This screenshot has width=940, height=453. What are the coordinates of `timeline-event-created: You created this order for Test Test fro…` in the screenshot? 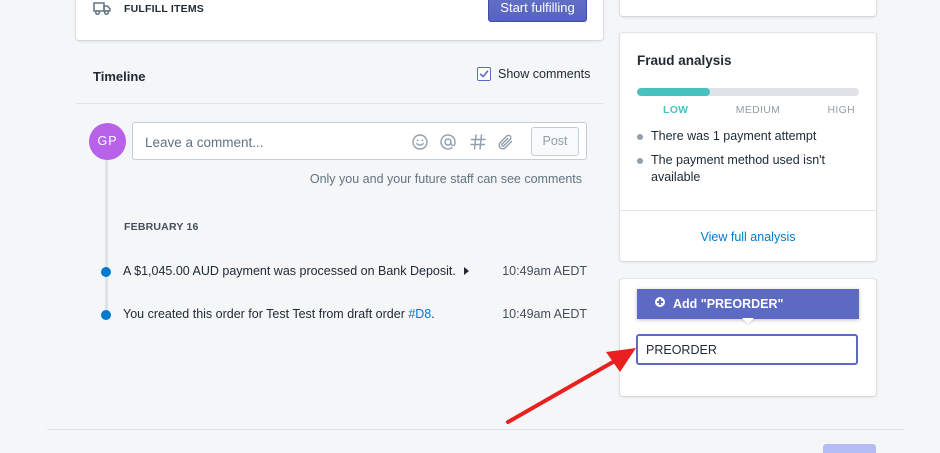 It's located at (279, 314).